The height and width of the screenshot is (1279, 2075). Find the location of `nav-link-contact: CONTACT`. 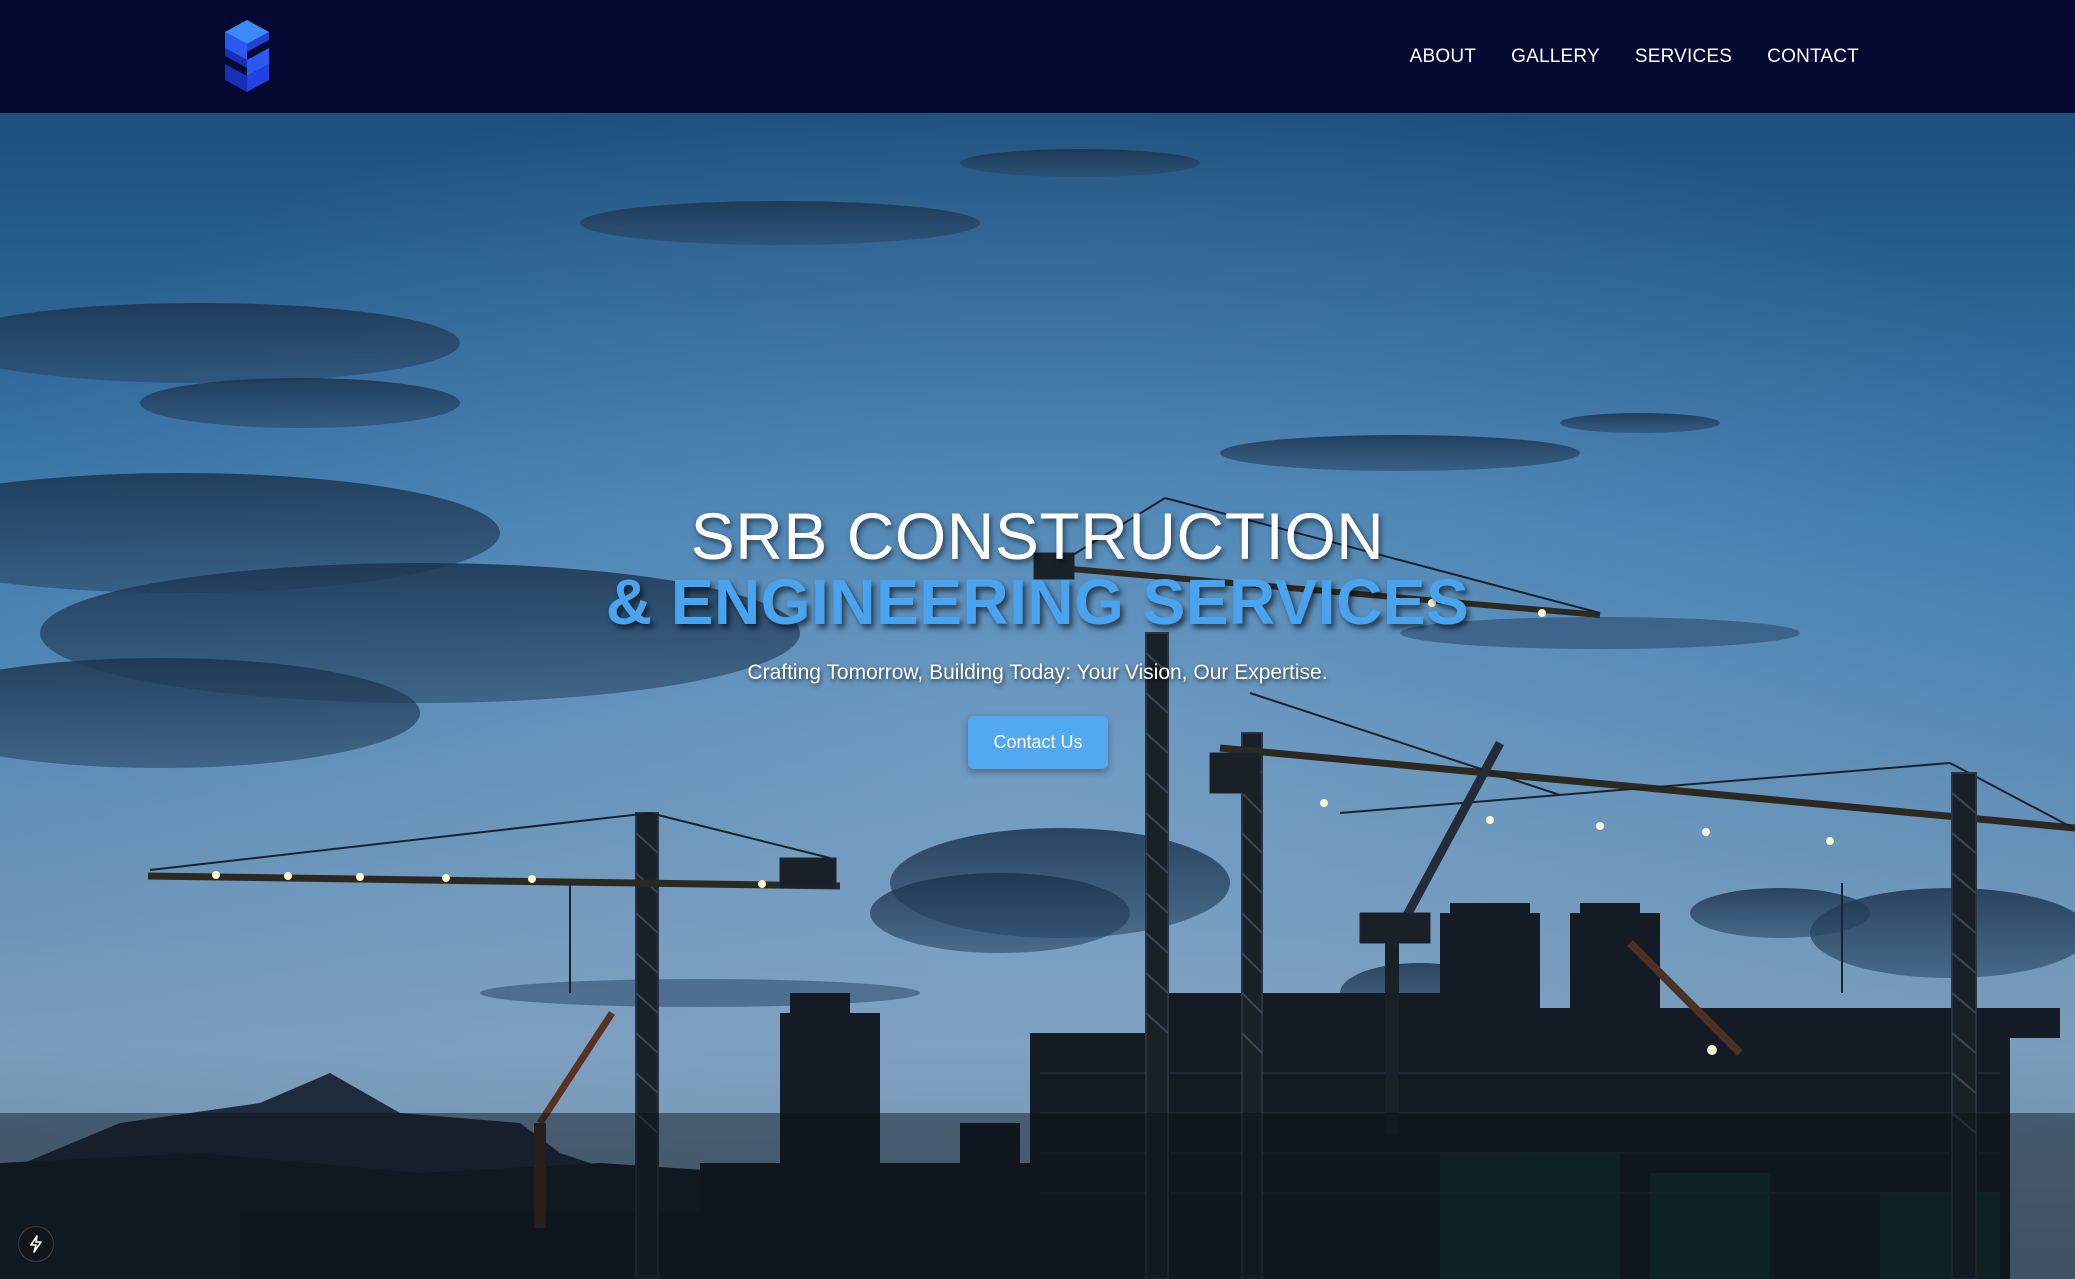

nav-link-contact: CONTACT is located at coordinates (1813, 57).